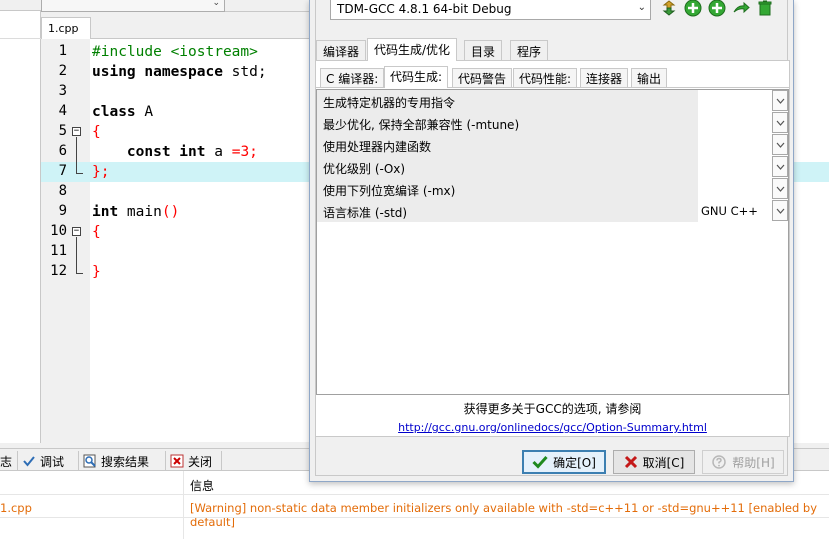 The width and height of the screenshot is (829, 539). I want to click on option-label: 优化级别 (-Ox), so click(507, 167).